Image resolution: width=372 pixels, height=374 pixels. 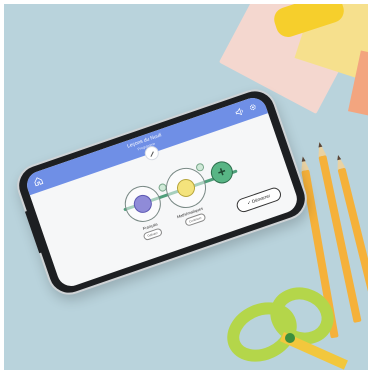 I want to click on add-lesson-button: +, so click(x=221, y=172).